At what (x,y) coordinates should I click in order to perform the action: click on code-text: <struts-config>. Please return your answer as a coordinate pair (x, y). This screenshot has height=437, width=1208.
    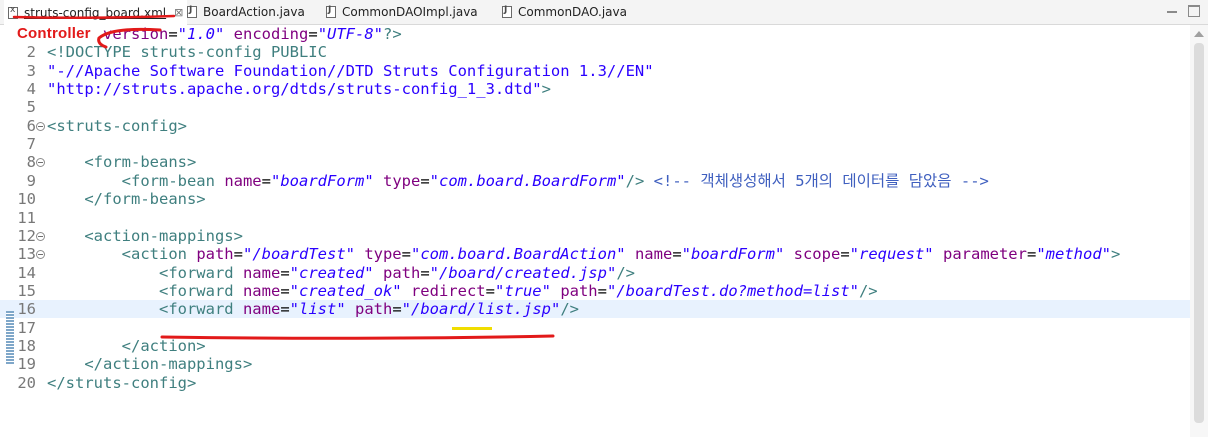
    Looking at the image, I should click on (117, 126).